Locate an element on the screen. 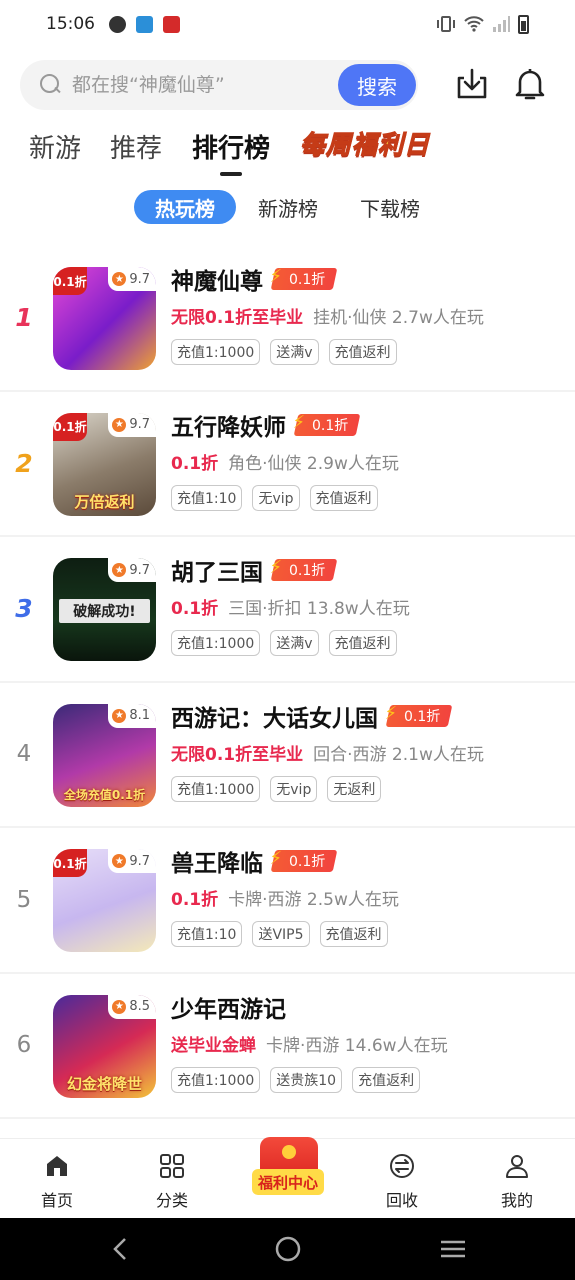 The width and height of the screenshot is (575, 1280). nav-label: 我的 is located at coordinates (516, 1200).